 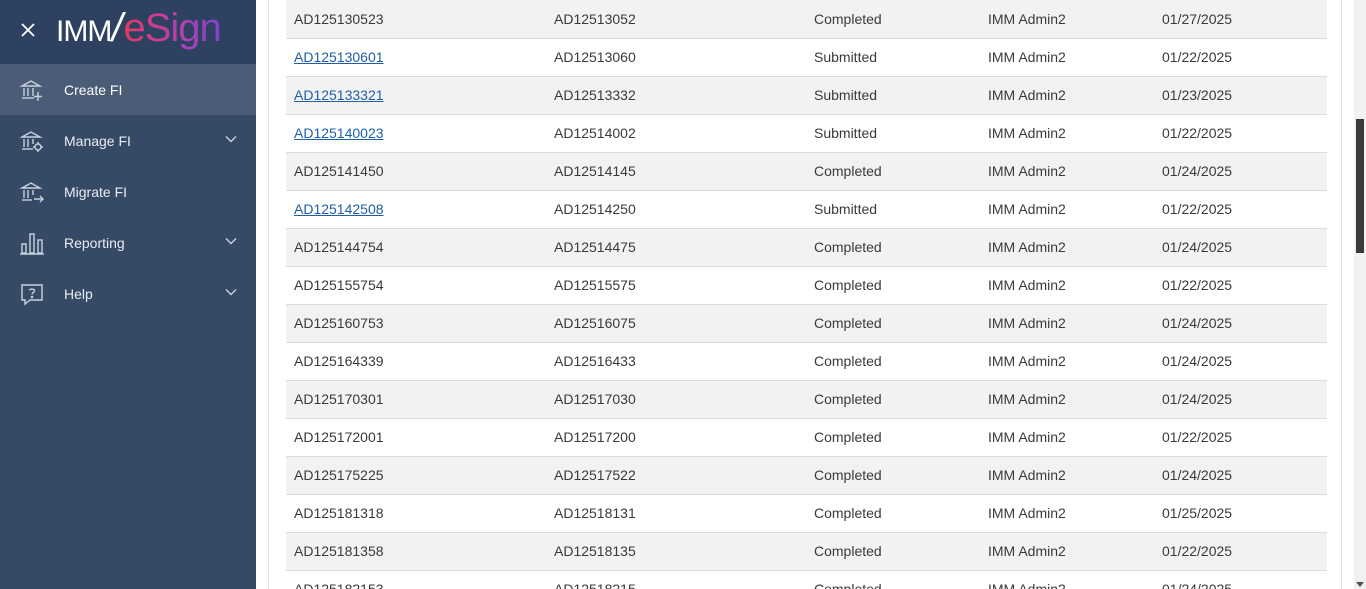 What do you see at coordinates (339, 95) in the screenshot?
I see `request-id-link: AD125133321` at bounding box center [339, 95].